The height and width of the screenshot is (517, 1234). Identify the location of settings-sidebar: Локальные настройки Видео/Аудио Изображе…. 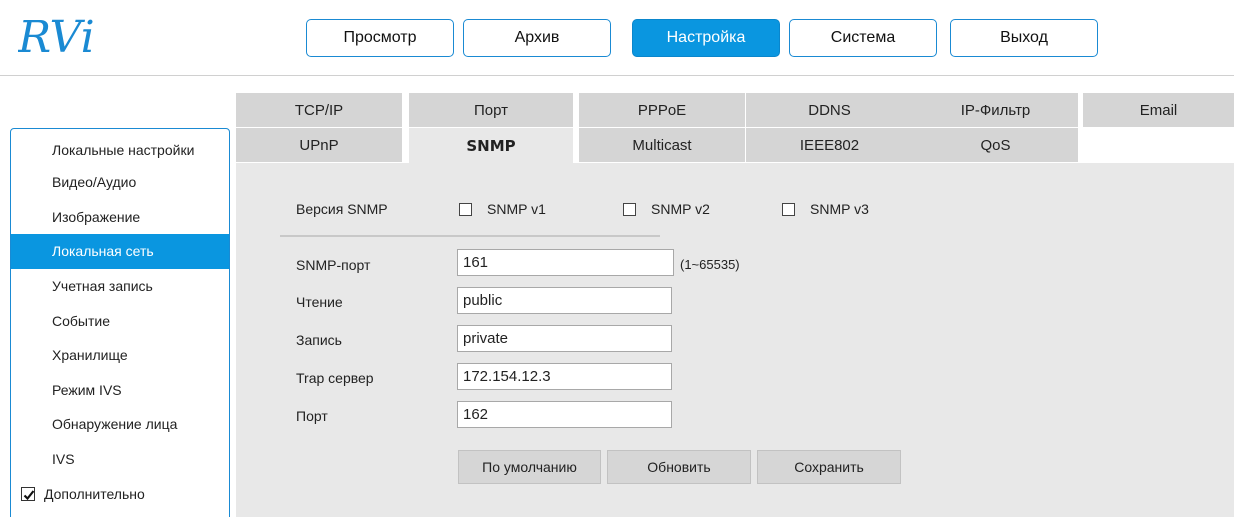
(120, 322).